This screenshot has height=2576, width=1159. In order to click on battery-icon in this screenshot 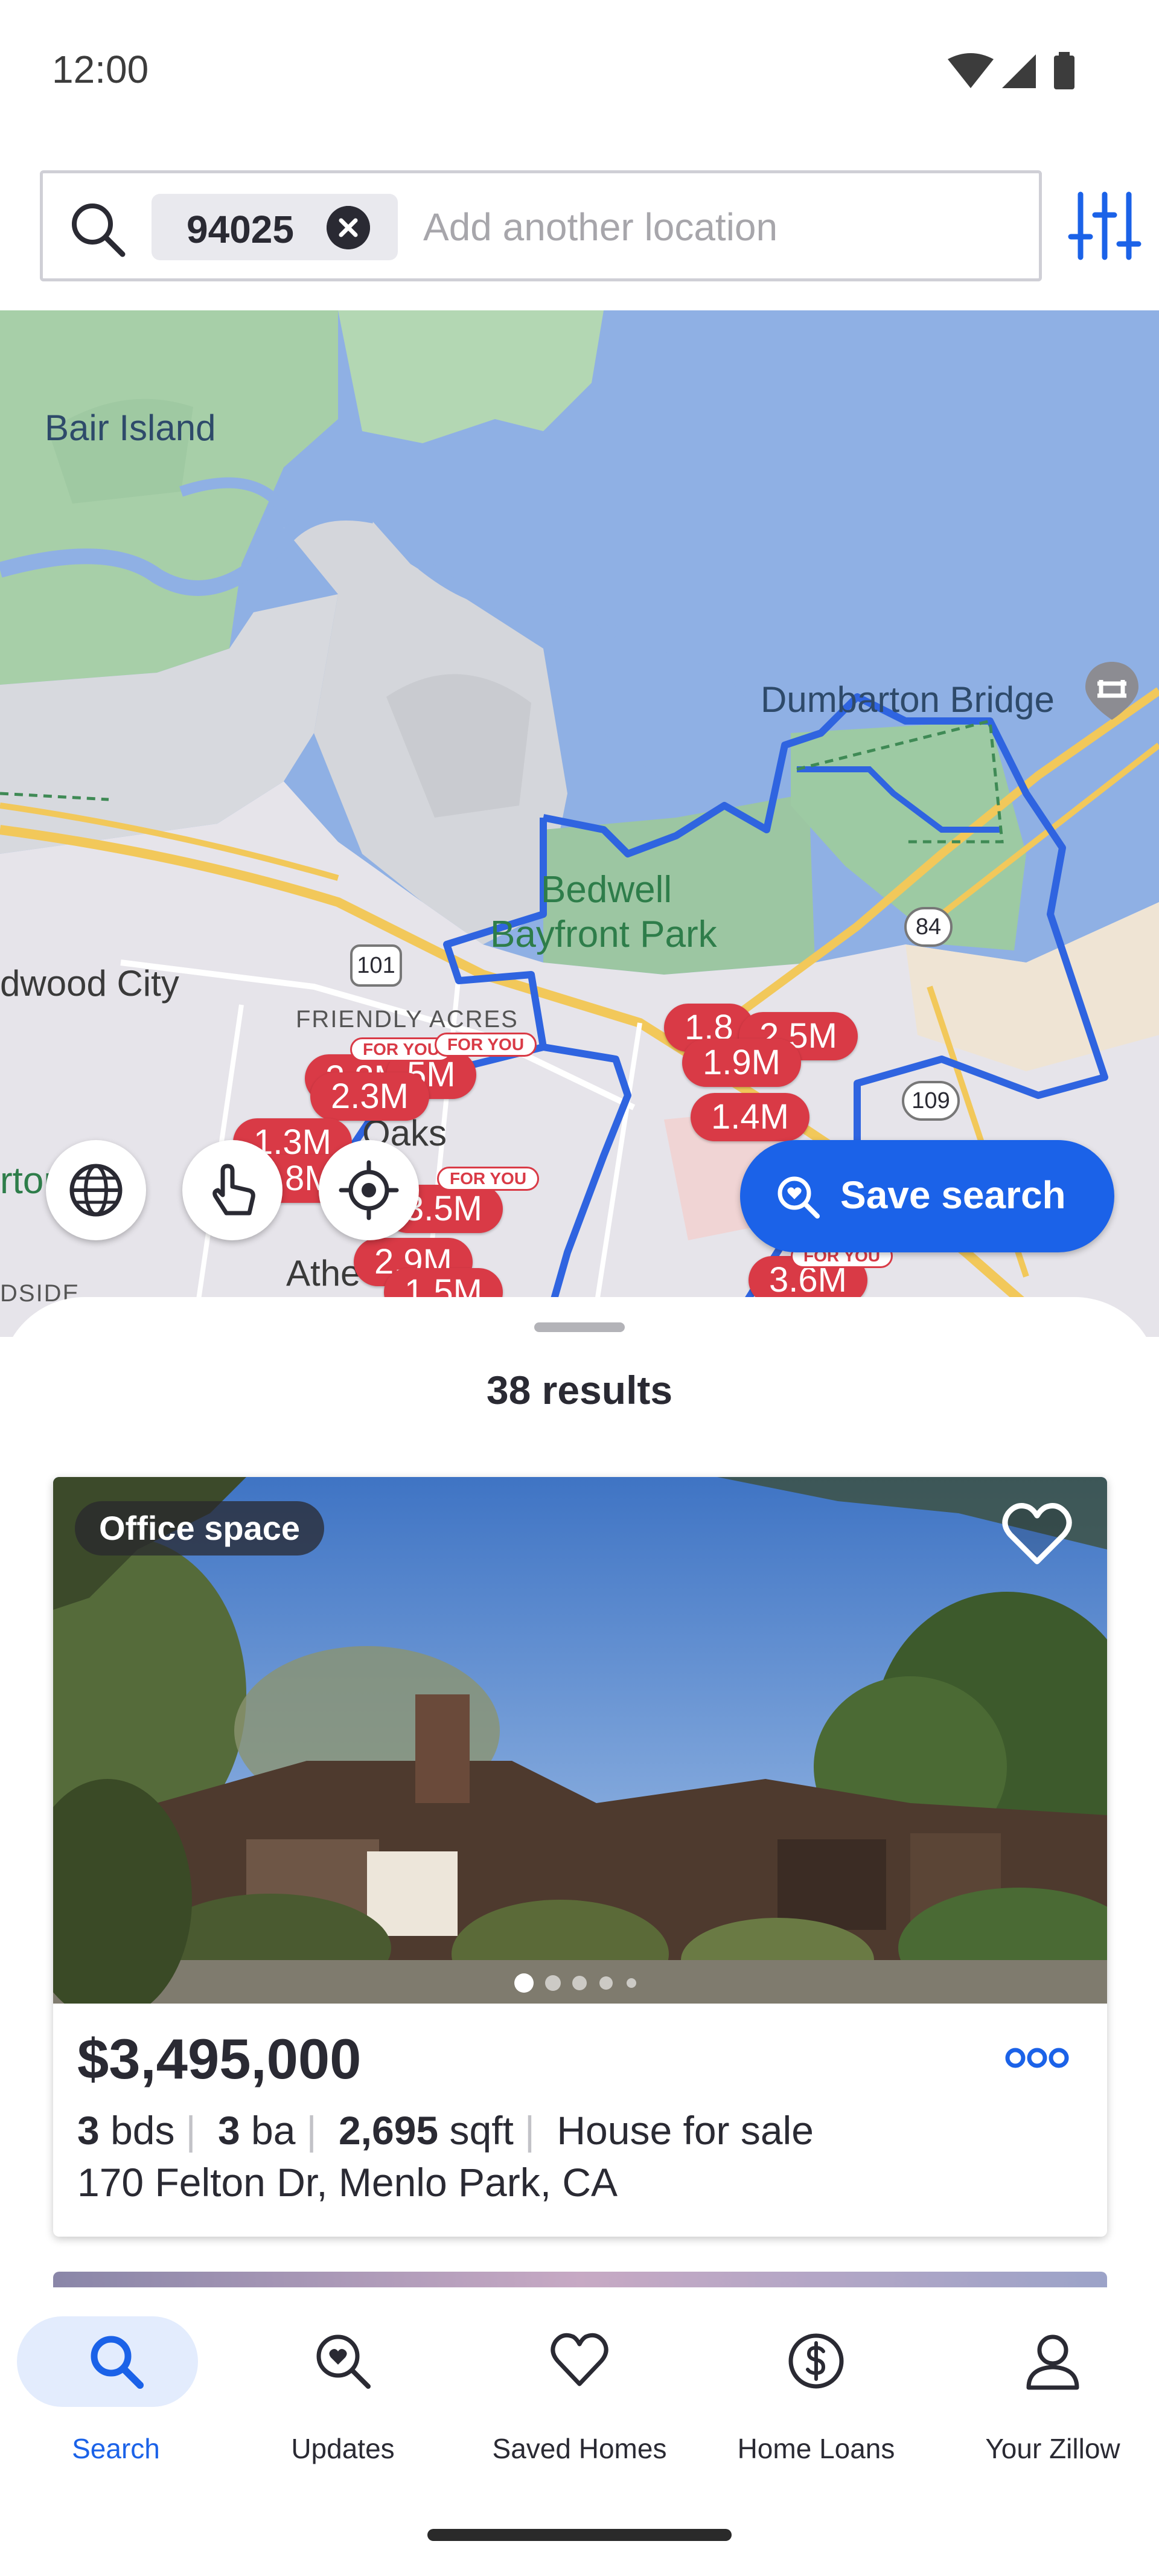, I will do `click(1064, 70)`.